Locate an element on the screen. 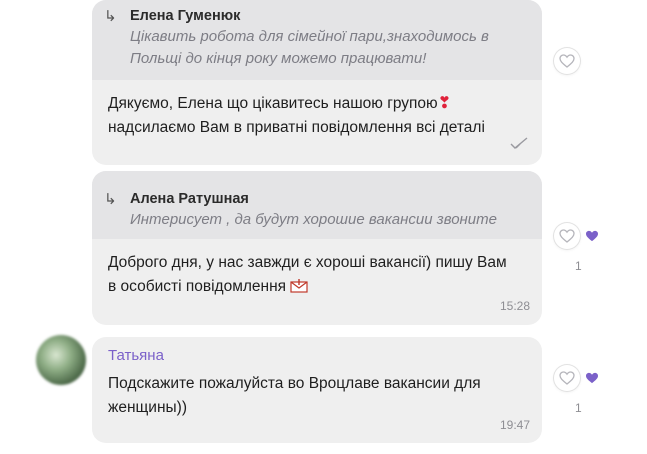  message-time: 15:28 is located at coordinates (514, 306).